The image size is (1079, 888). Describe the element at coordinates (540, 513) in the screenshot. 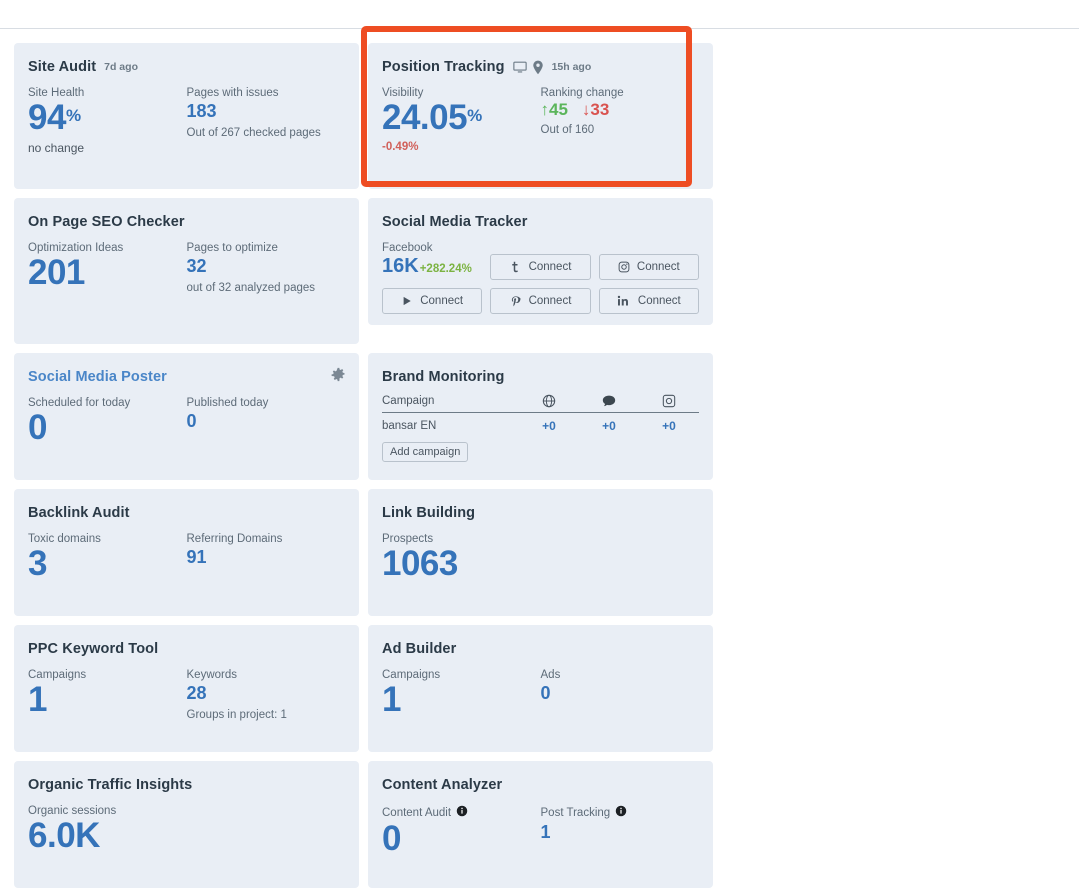

I see `card-header: Link Building` at that location.